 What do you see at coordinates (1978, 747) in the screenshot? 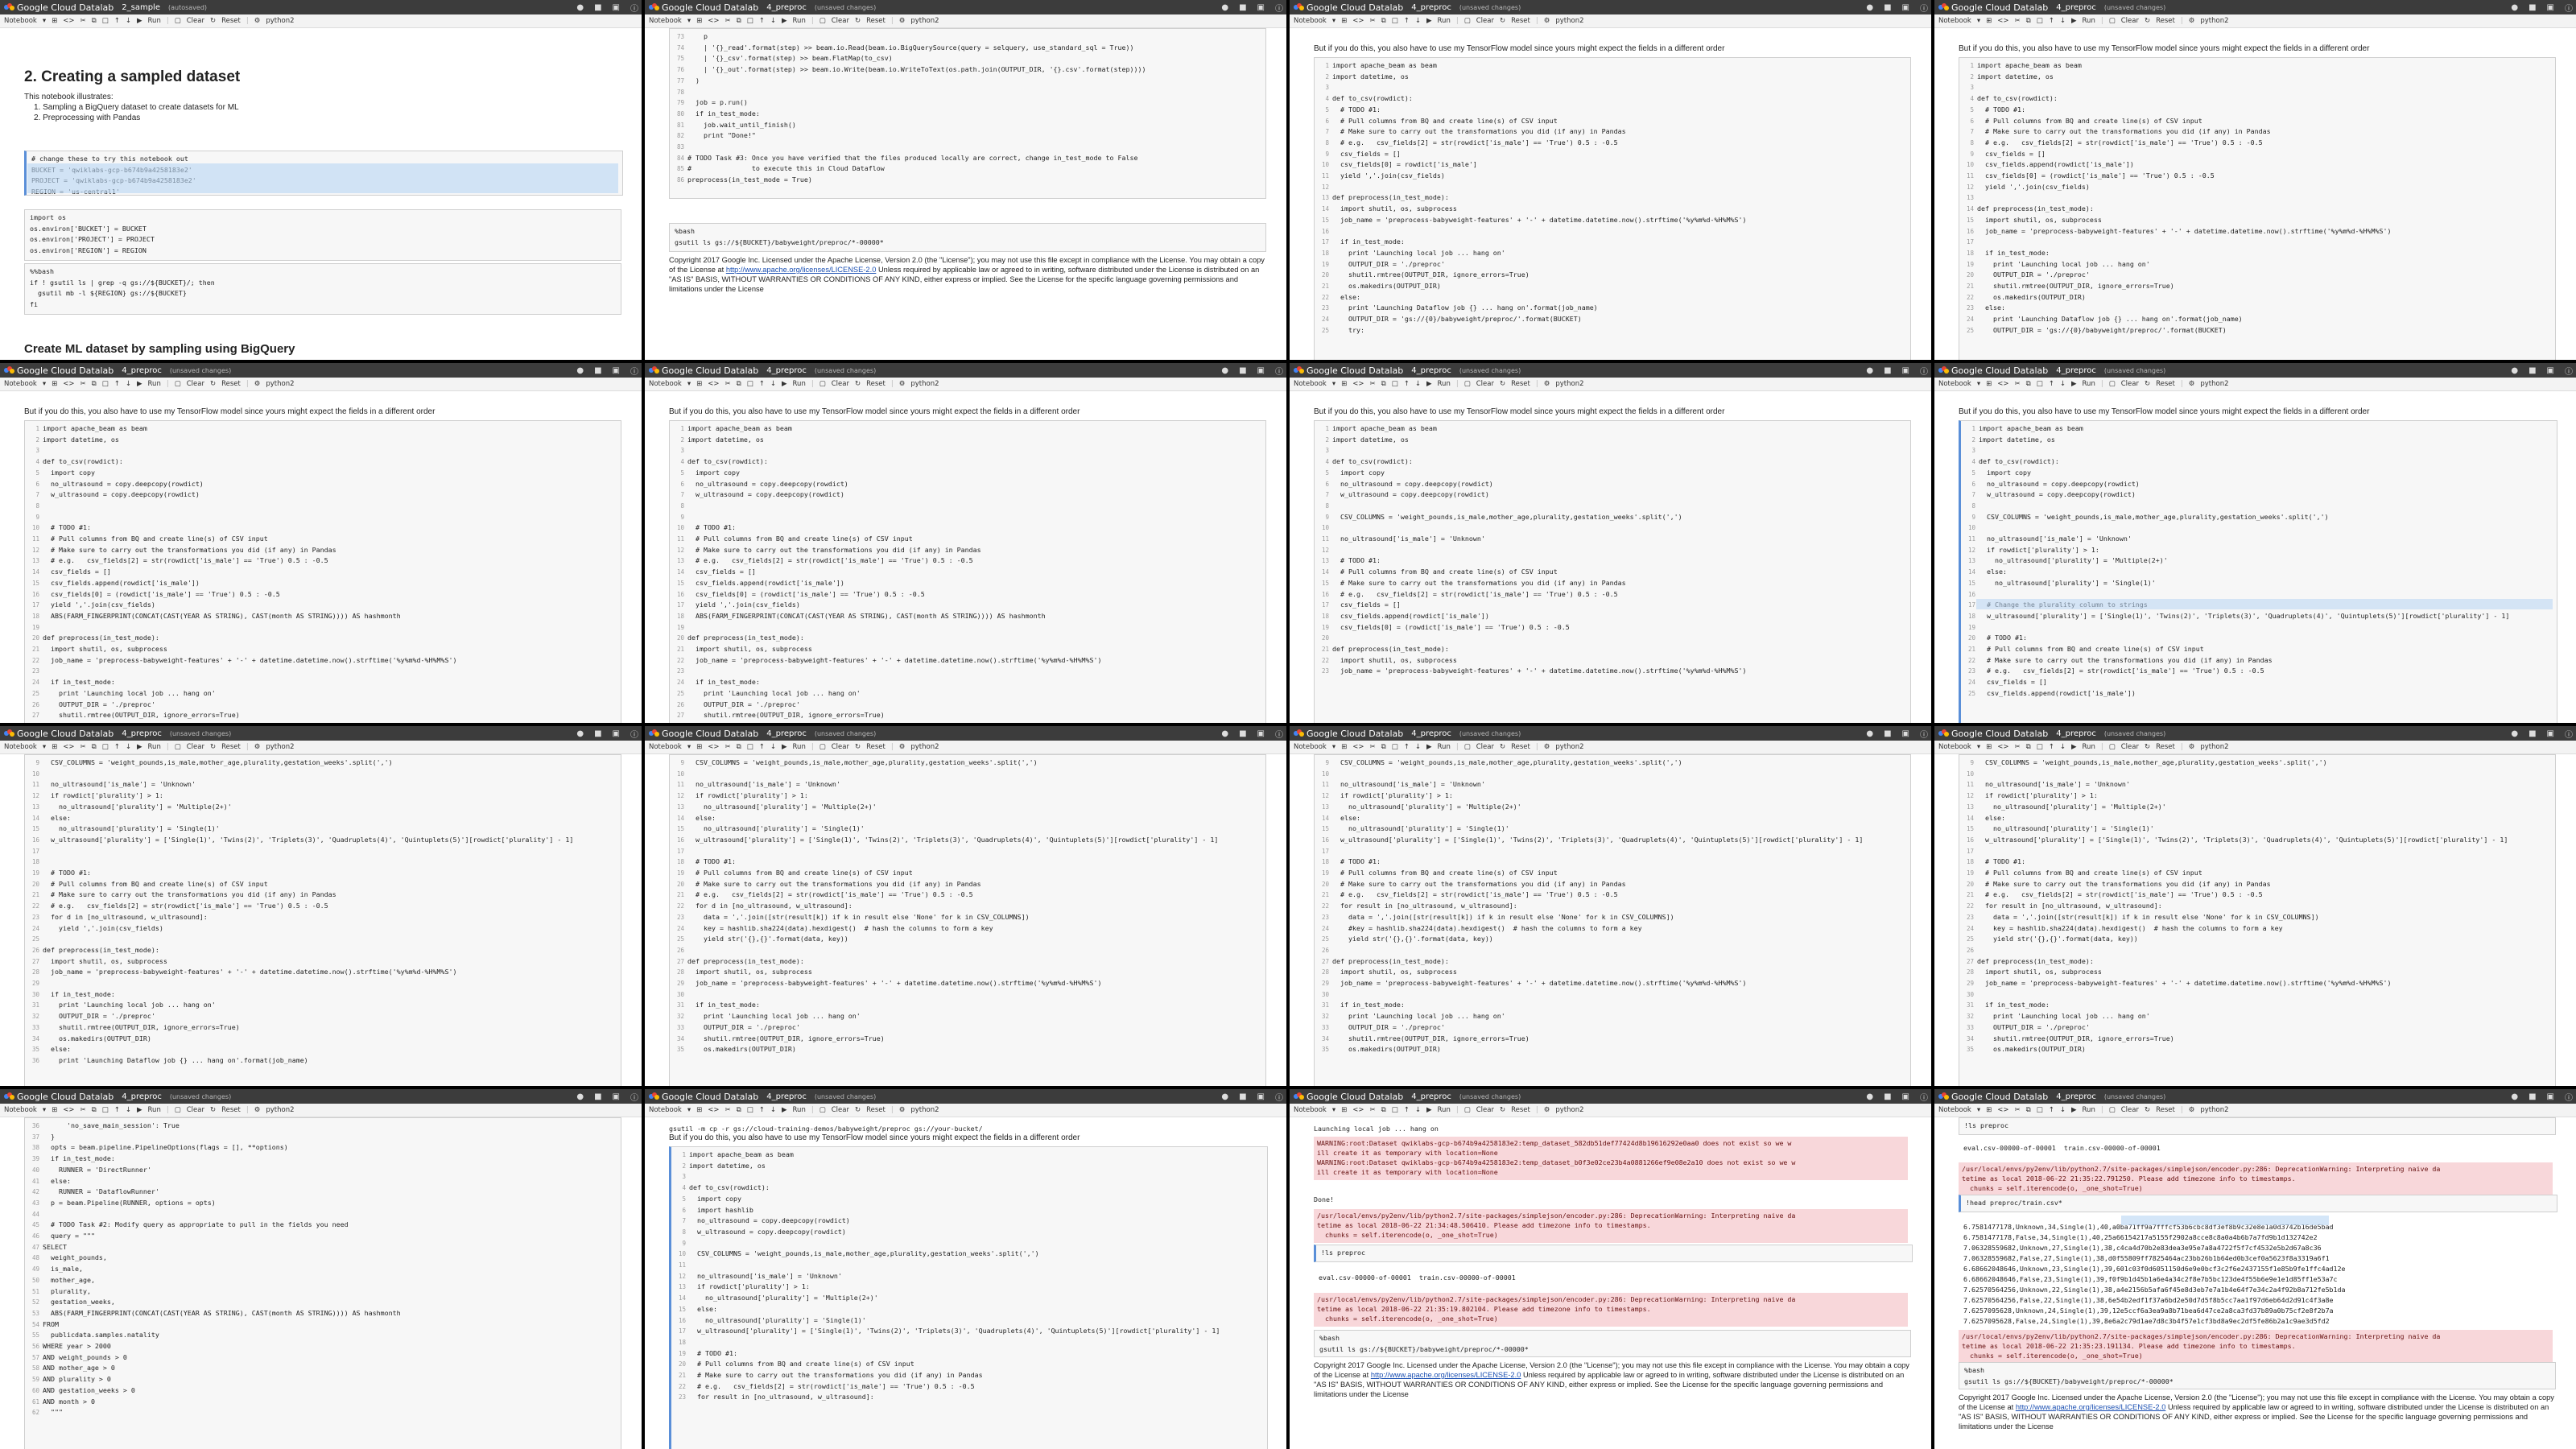
I see `notebook-menu-caret-icon: ▾` at bounding box center [1978, 747].